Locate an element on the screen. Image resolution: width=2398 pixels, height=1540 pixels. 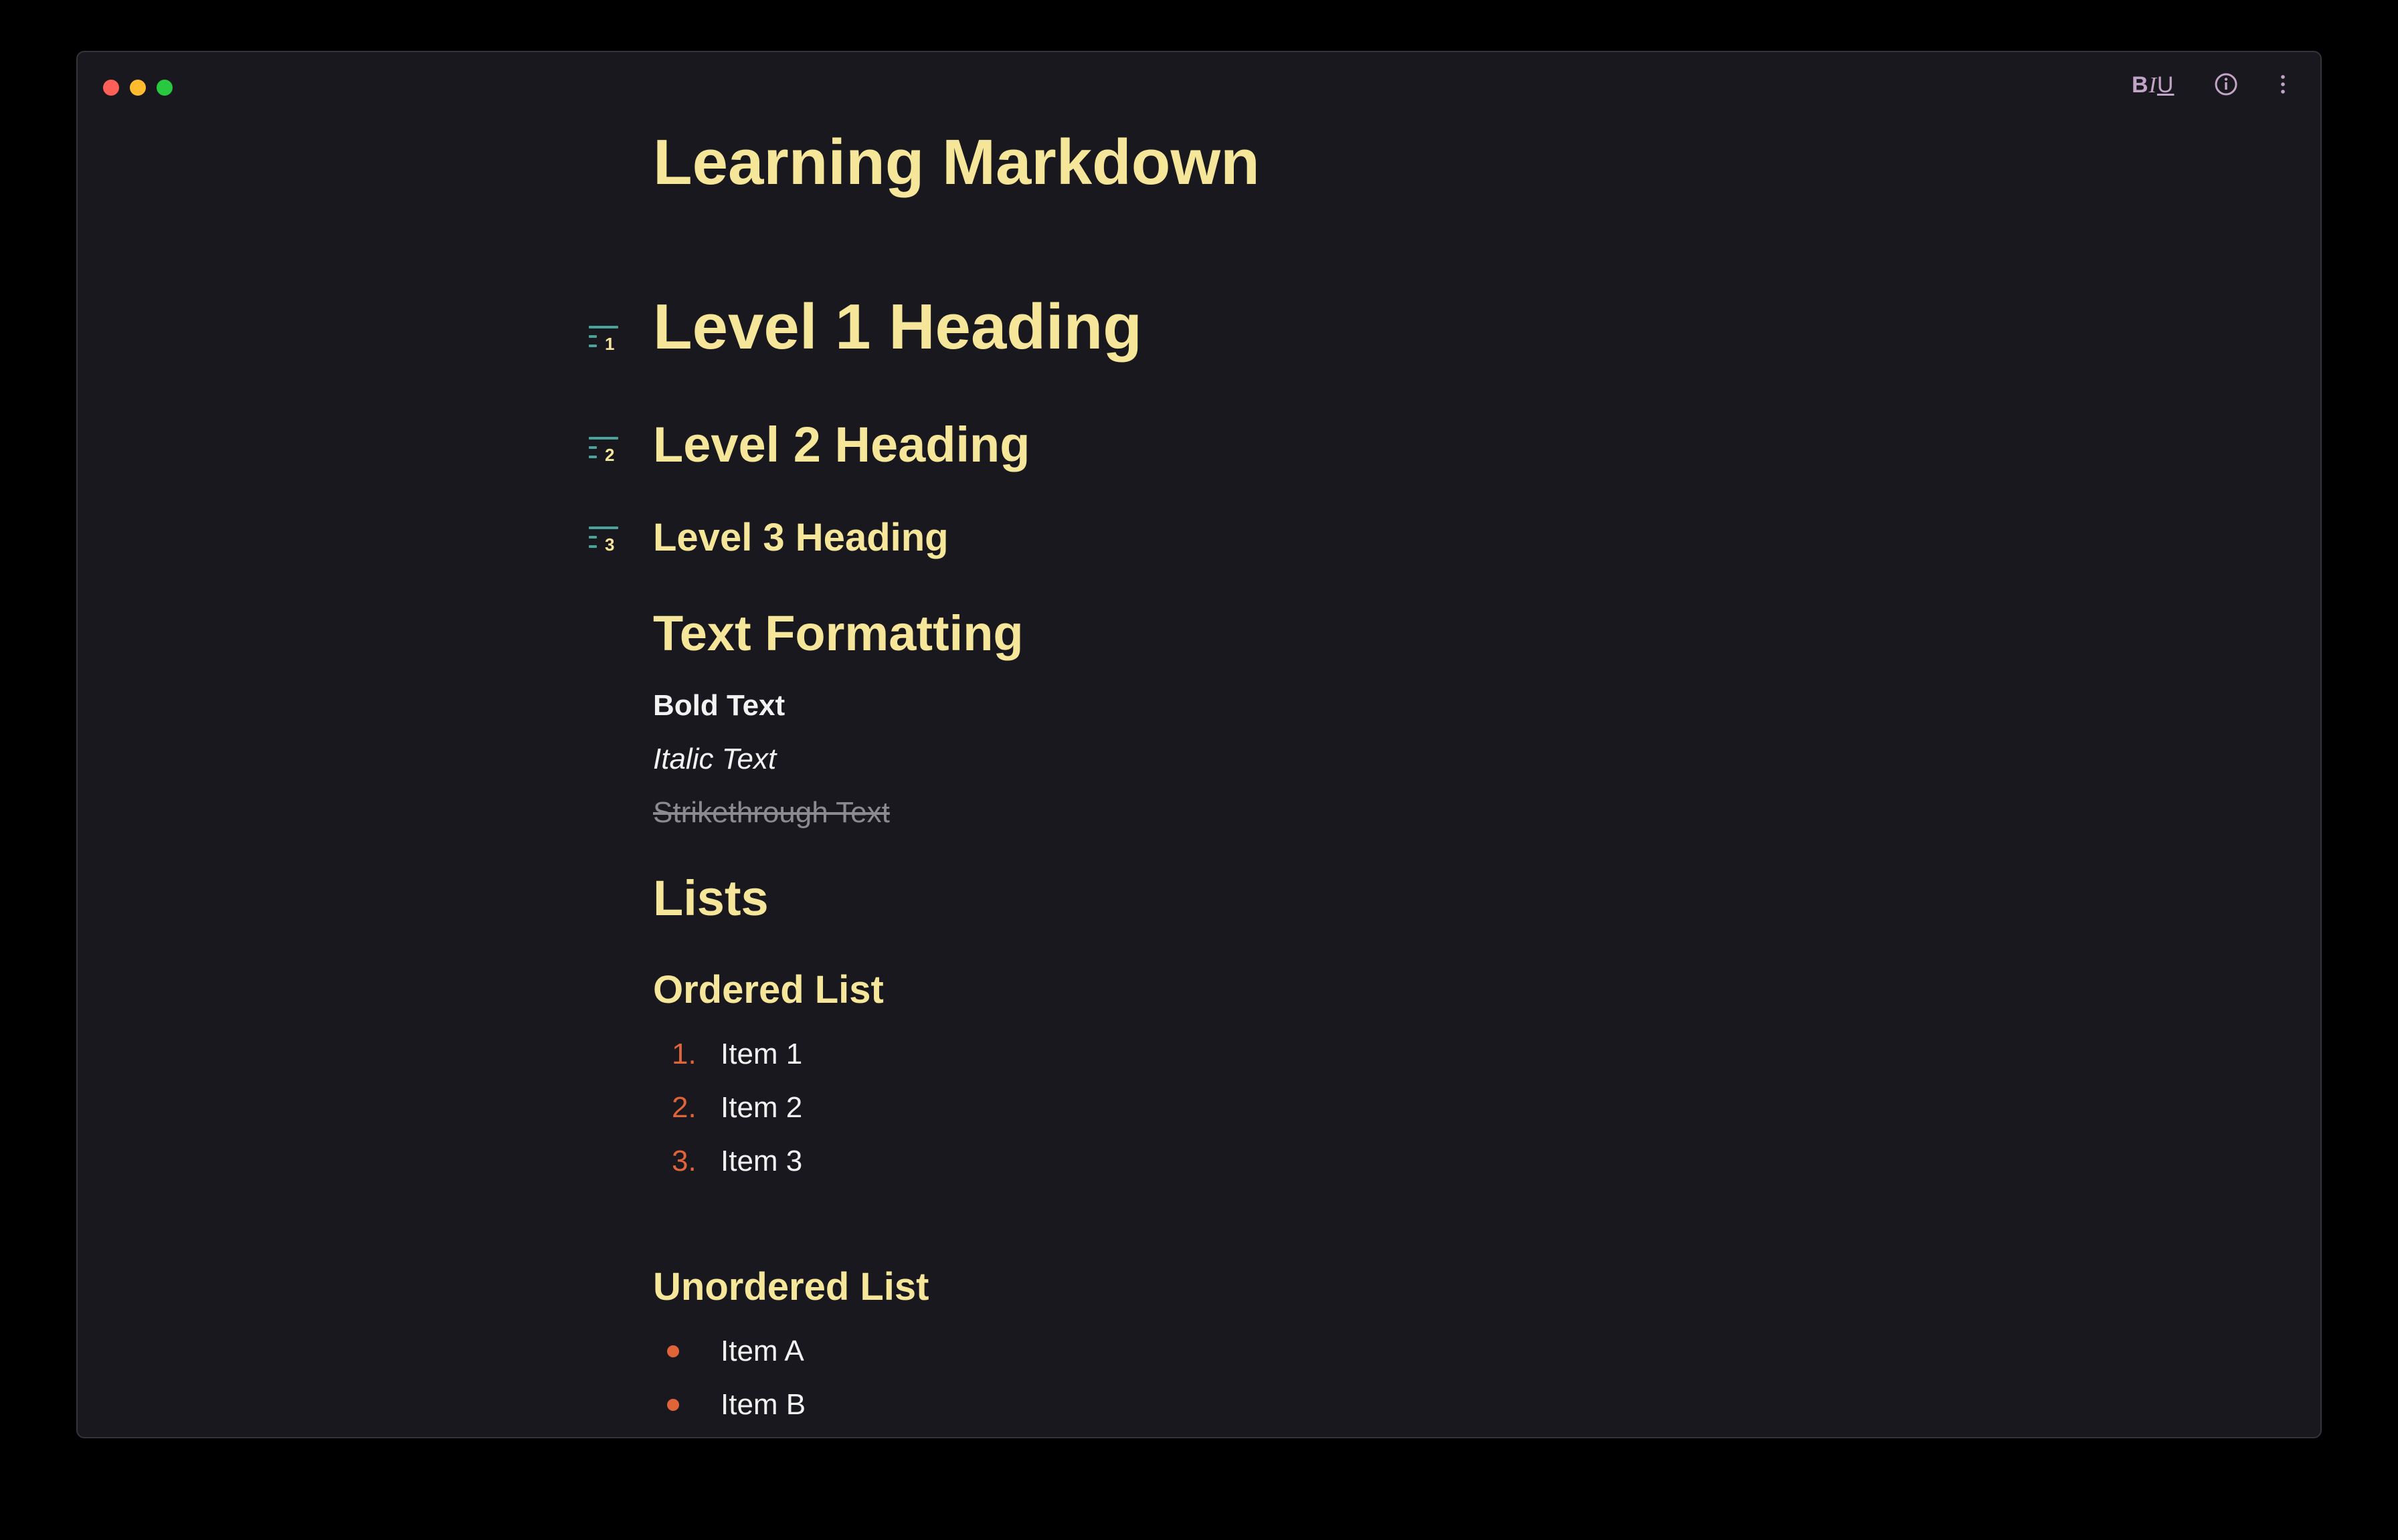
info-button is located at coordinates (2226, 84).